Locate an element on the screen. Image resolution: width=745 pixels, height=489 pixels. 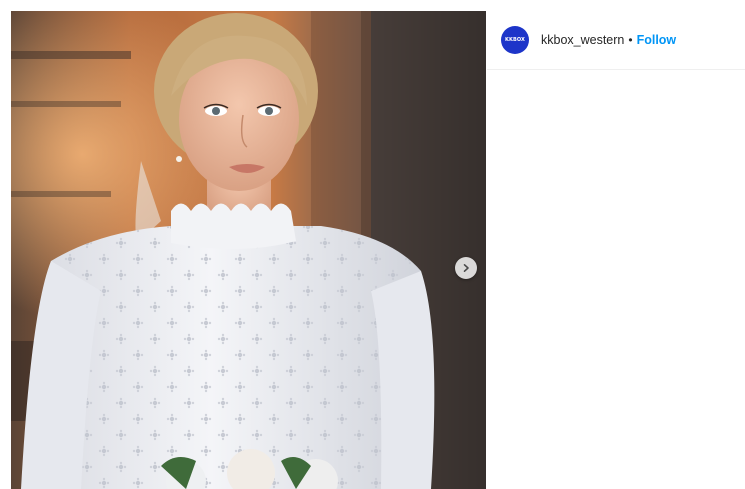
post-header: KKBOX kkbox_western • Follow is located at coordinates (616, 40).